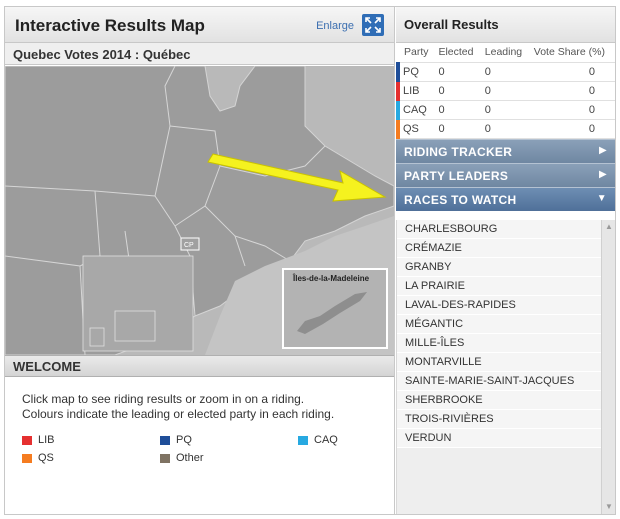  Describe the element at coordinates (499, 324) in the screenshot. I see `race-item: MÉGANTIC` at that location.